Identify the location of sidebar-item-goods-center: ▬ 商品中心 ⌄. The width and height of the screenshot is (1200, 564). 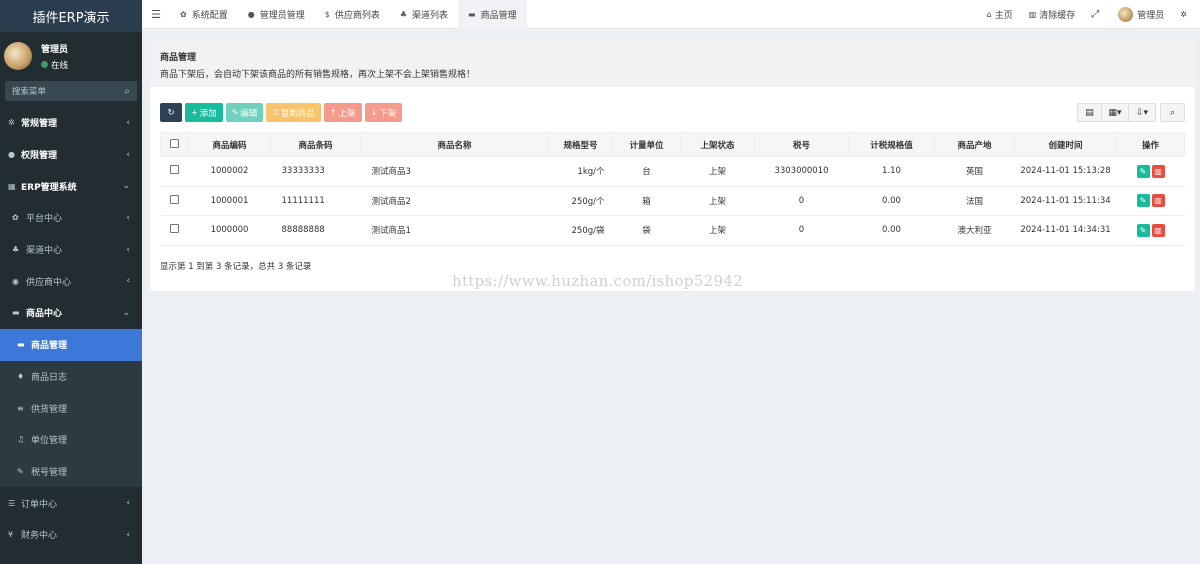
(71, 313).